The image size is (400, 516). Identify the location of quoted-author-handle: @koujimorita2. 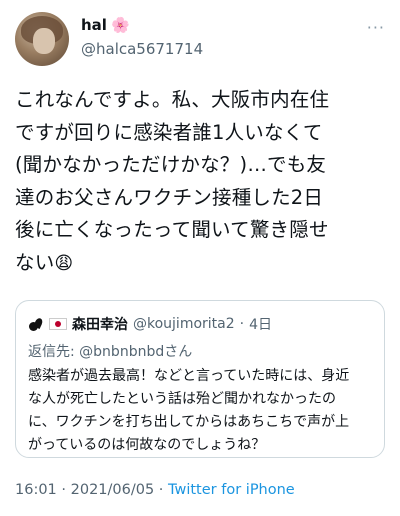
(184, 324).